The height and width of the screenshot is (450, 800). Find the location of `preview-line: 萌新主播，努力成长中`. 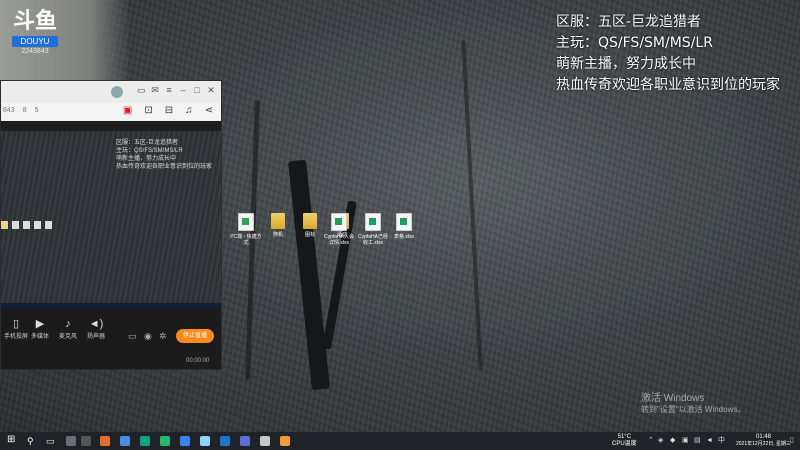

preview-line: 萌新主播，努力成长中 is located at coordinates (146, 159).